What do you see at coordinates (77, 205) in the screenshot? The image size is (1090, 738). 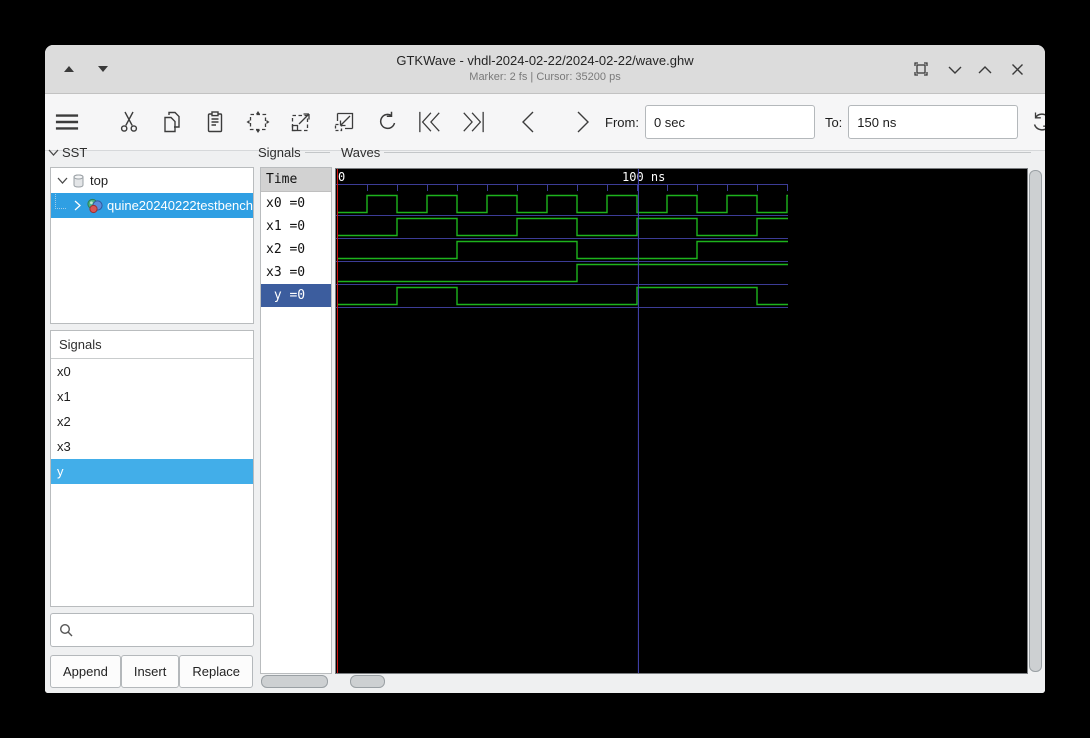 I see `expander-right-icon` at bounding box center [77, 205].